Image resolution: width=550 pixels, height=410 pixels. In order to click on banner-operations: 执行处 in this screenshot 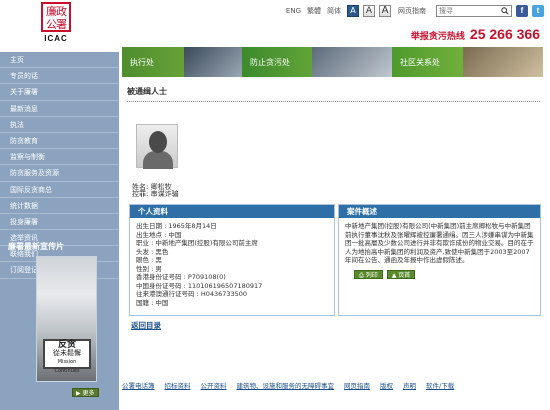, I will do `click(182, 62)`.